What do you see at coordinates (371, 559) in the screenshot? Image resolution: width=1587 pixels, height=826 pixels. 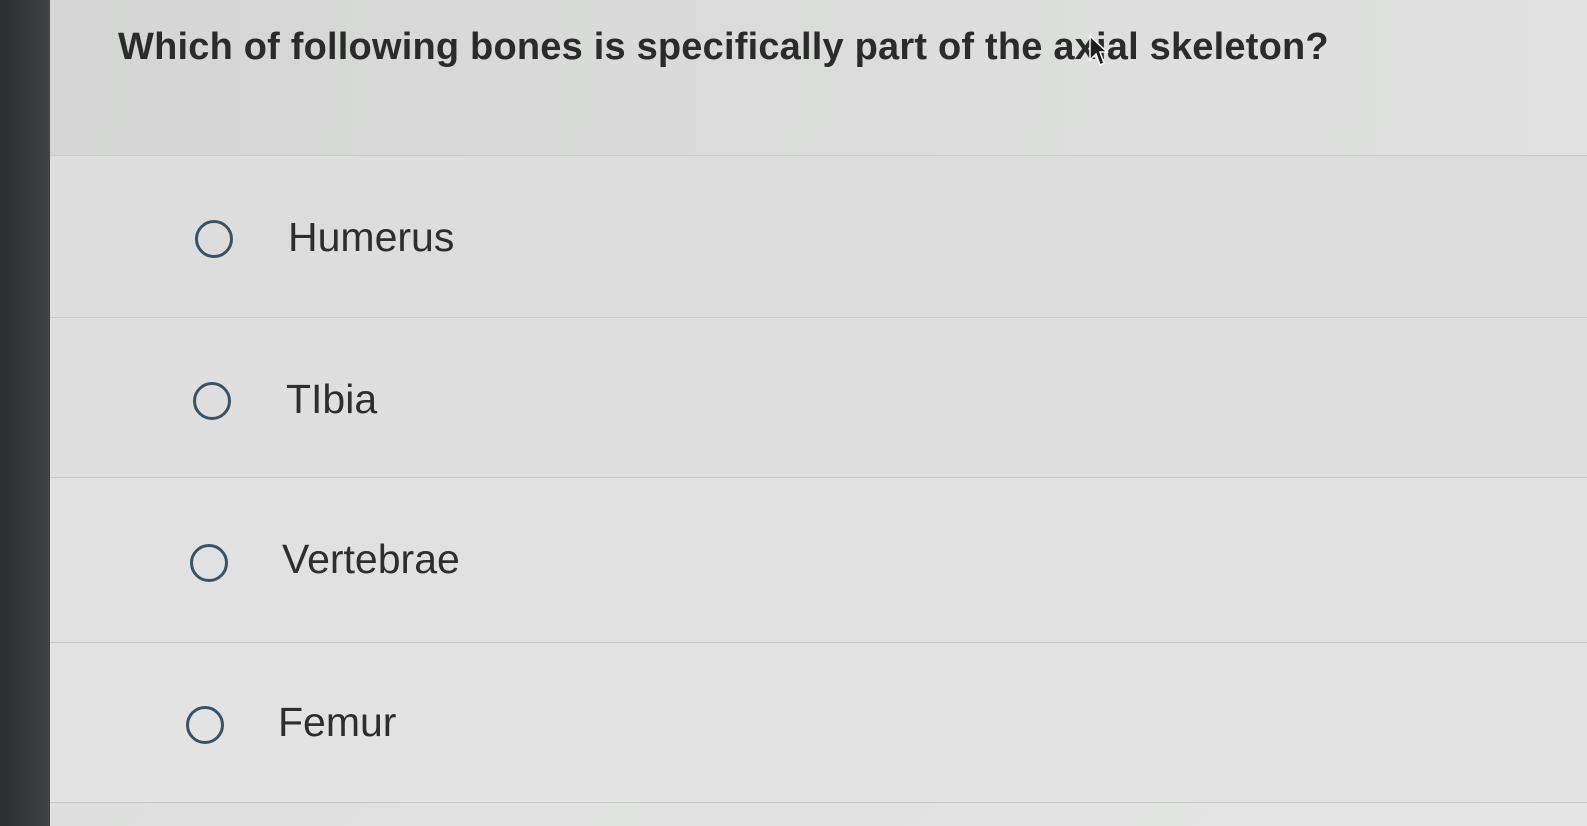 I see `option-label: Vertebrae` at bounding box center [371, 559].